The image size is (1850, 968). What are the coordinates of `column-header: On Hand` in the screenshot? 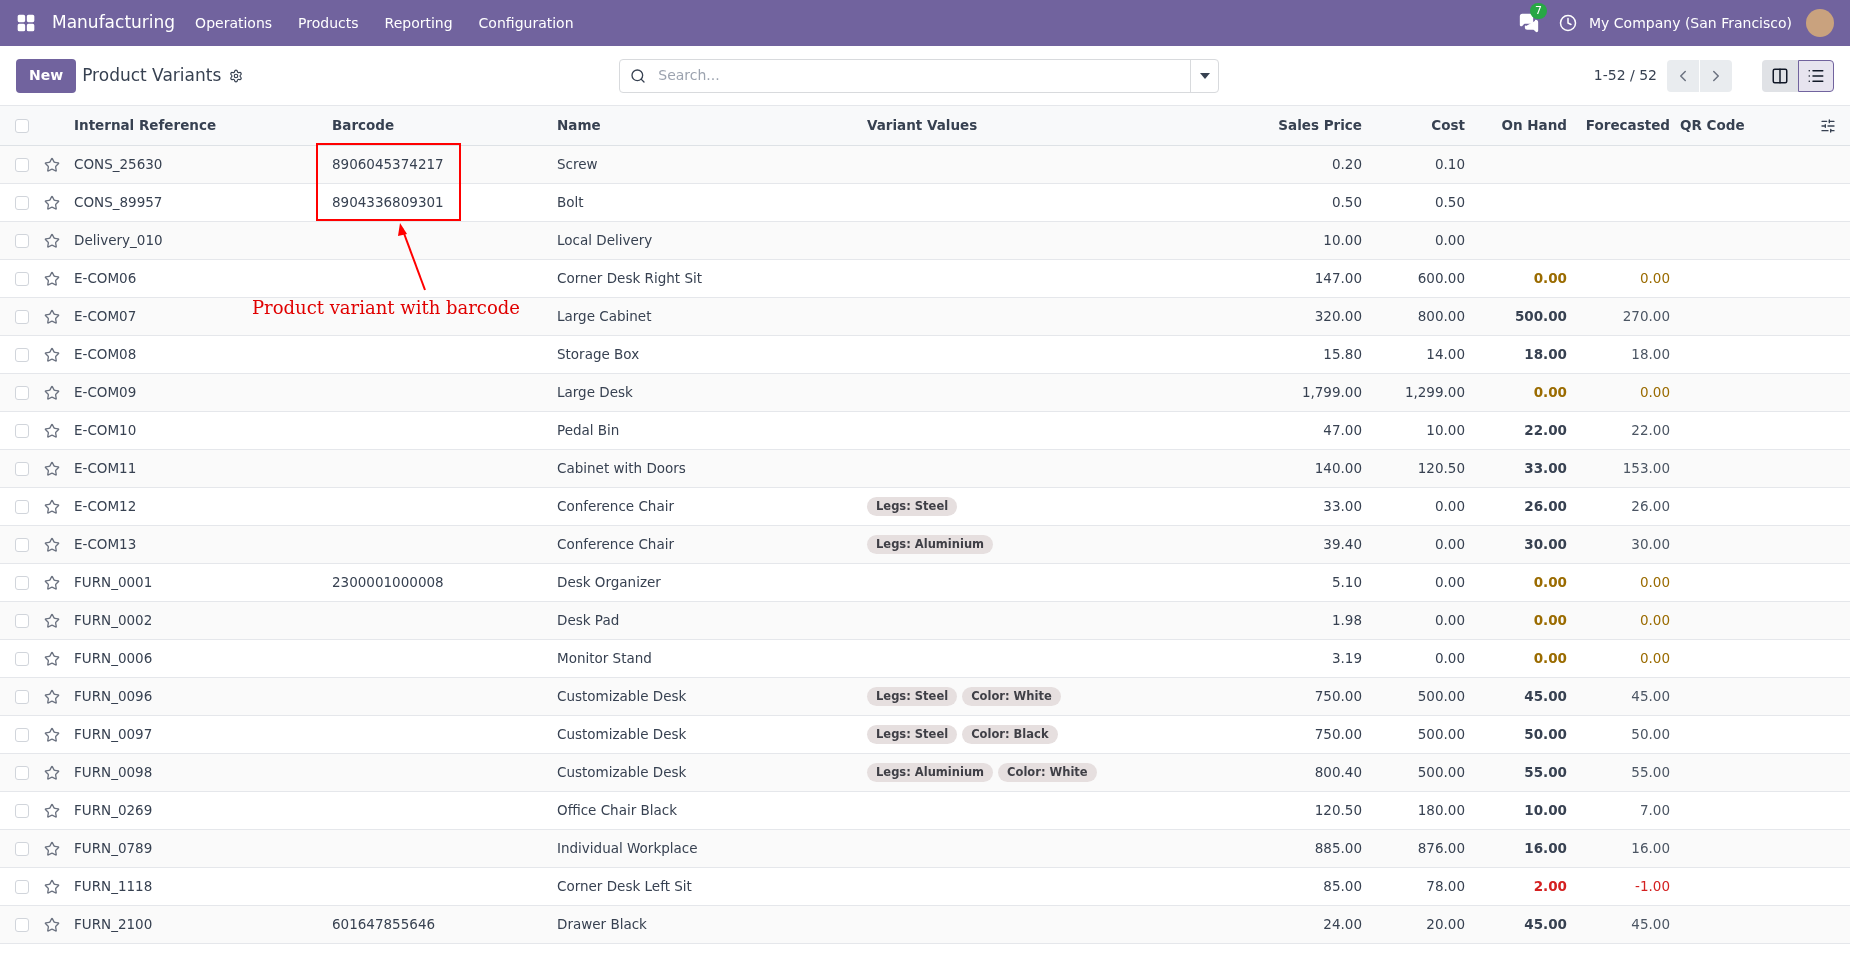 It's located at (1516, 125).